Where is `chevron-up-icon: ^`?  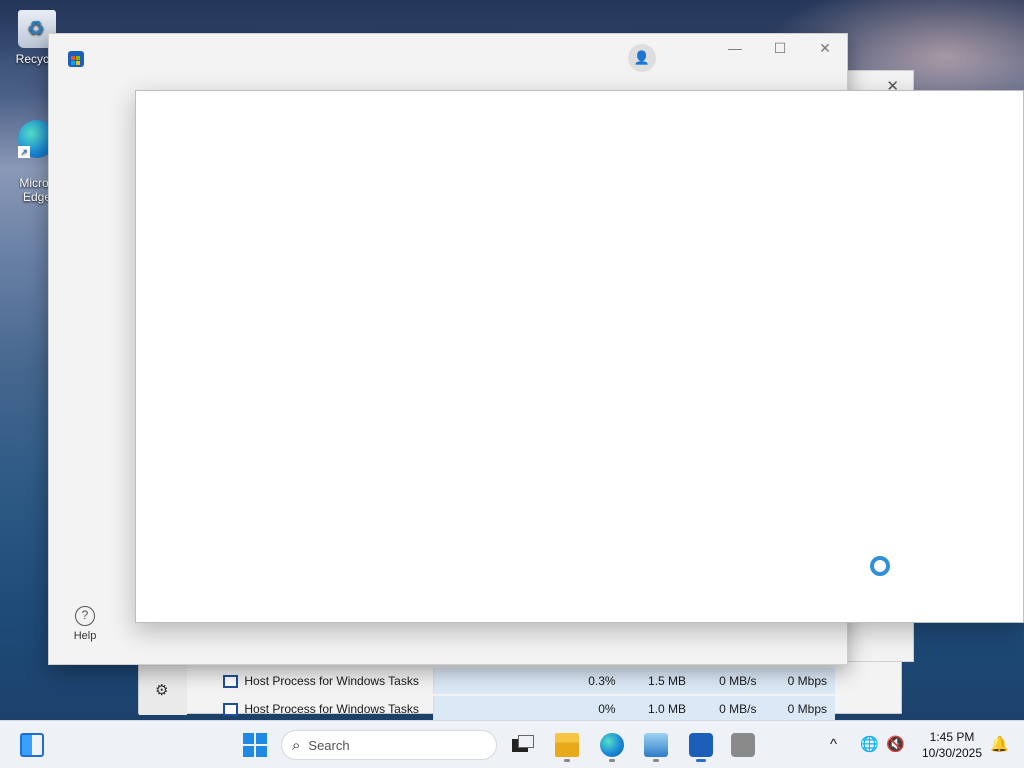
chevron-up-icon: ^ is located at coordinates (833, 744).